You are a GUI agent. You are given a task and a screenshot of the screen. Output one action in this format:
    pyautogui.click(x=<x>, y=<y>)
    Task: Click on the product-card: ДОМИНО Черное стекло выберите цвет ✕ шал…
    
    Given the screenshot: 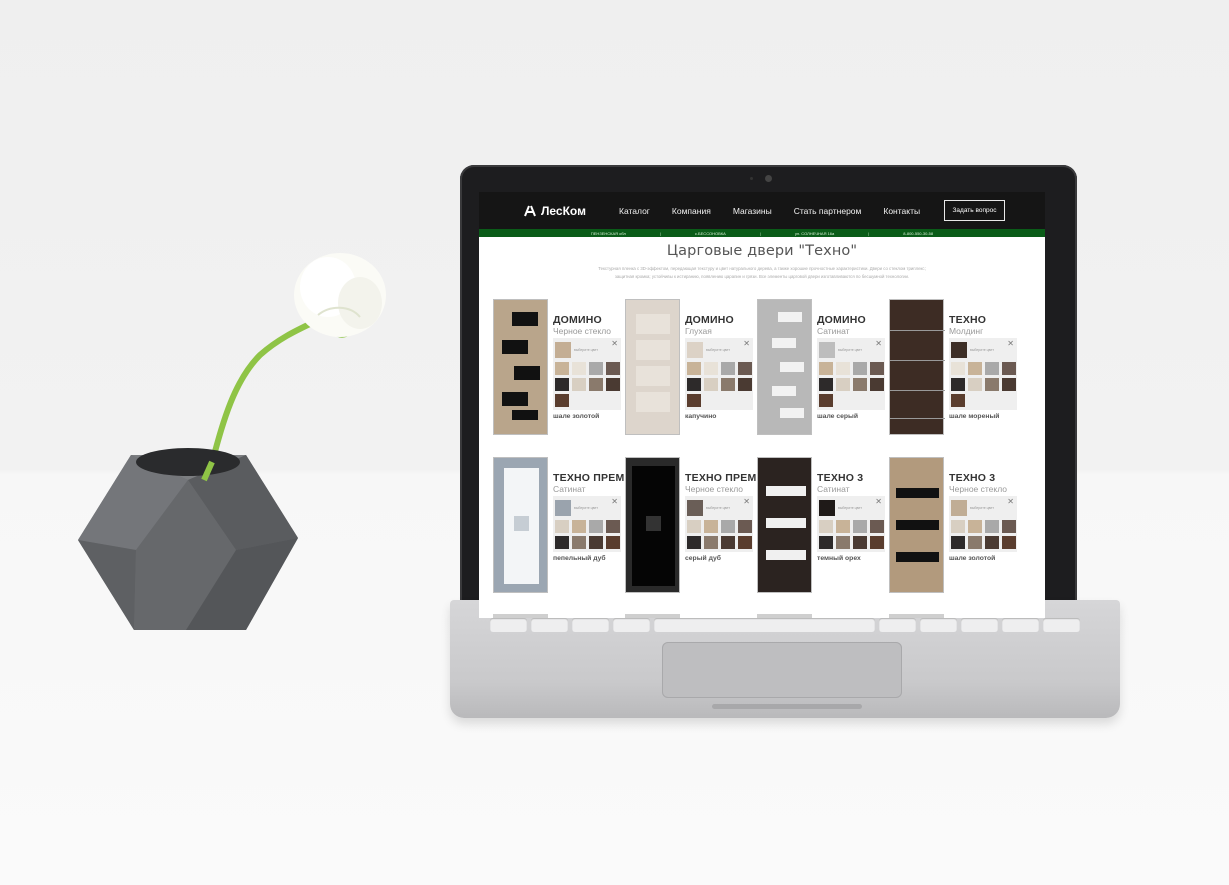 What is the action you would take?
    pyautogui.click(x=559, y=367)
    